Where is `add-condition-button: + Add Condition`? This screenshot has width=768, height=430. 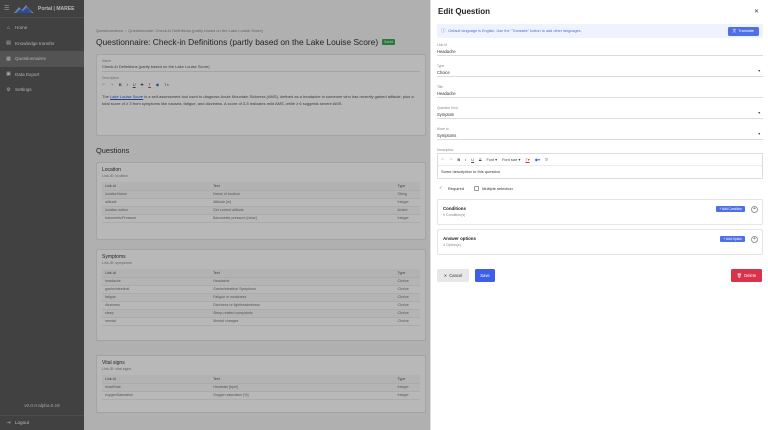 add-condition-button: + Add Condition is located at coordinates (730, 209).